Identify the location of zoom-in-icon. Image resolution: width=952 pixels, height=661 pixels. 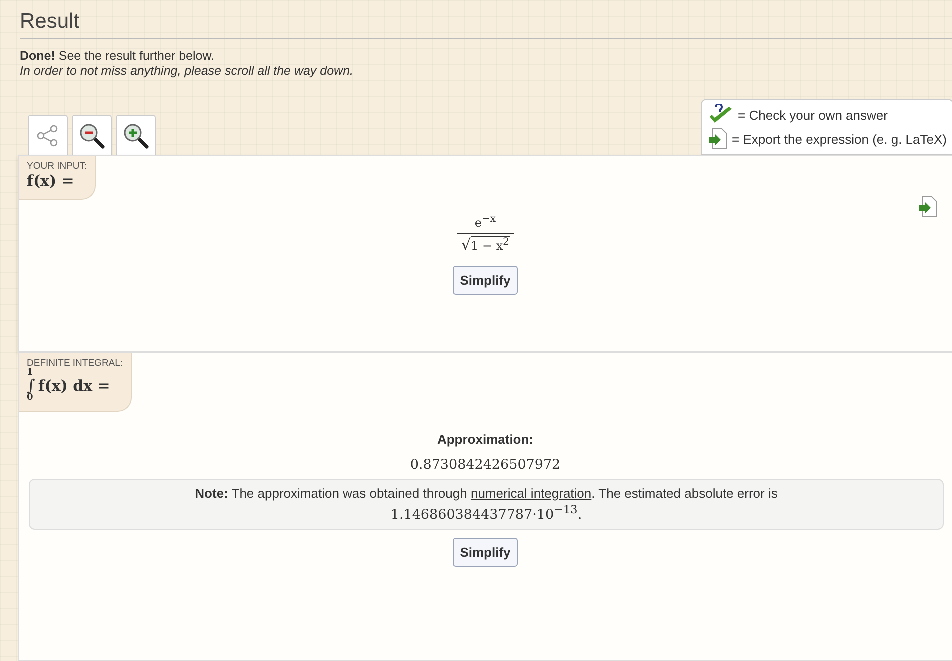
(136, 136).